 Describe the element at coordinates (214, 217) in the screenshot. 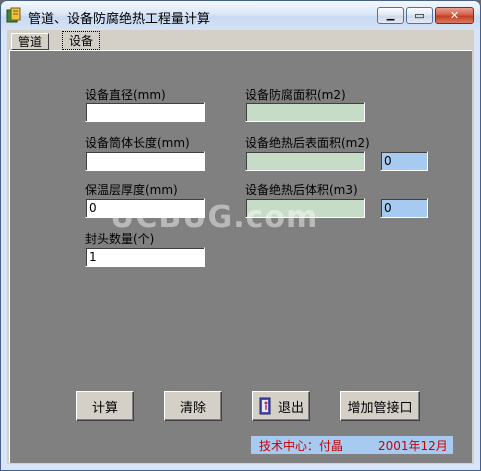

I see `watermark: UCBUG.com` at that location.